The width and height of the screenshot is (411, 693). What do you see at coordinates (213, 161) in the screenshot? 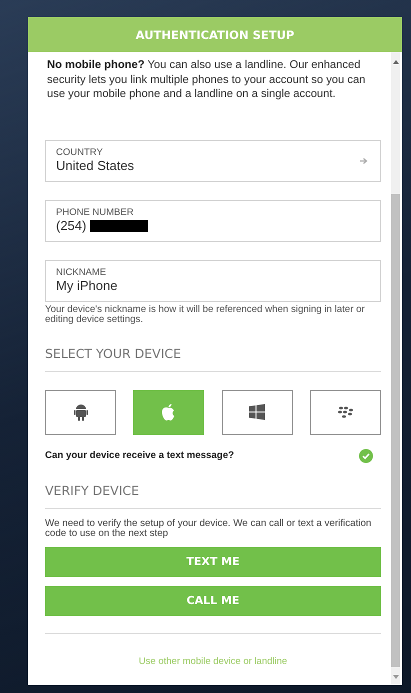
I see `country-select: COUNTRY United States` at bounding box center [213, 161].